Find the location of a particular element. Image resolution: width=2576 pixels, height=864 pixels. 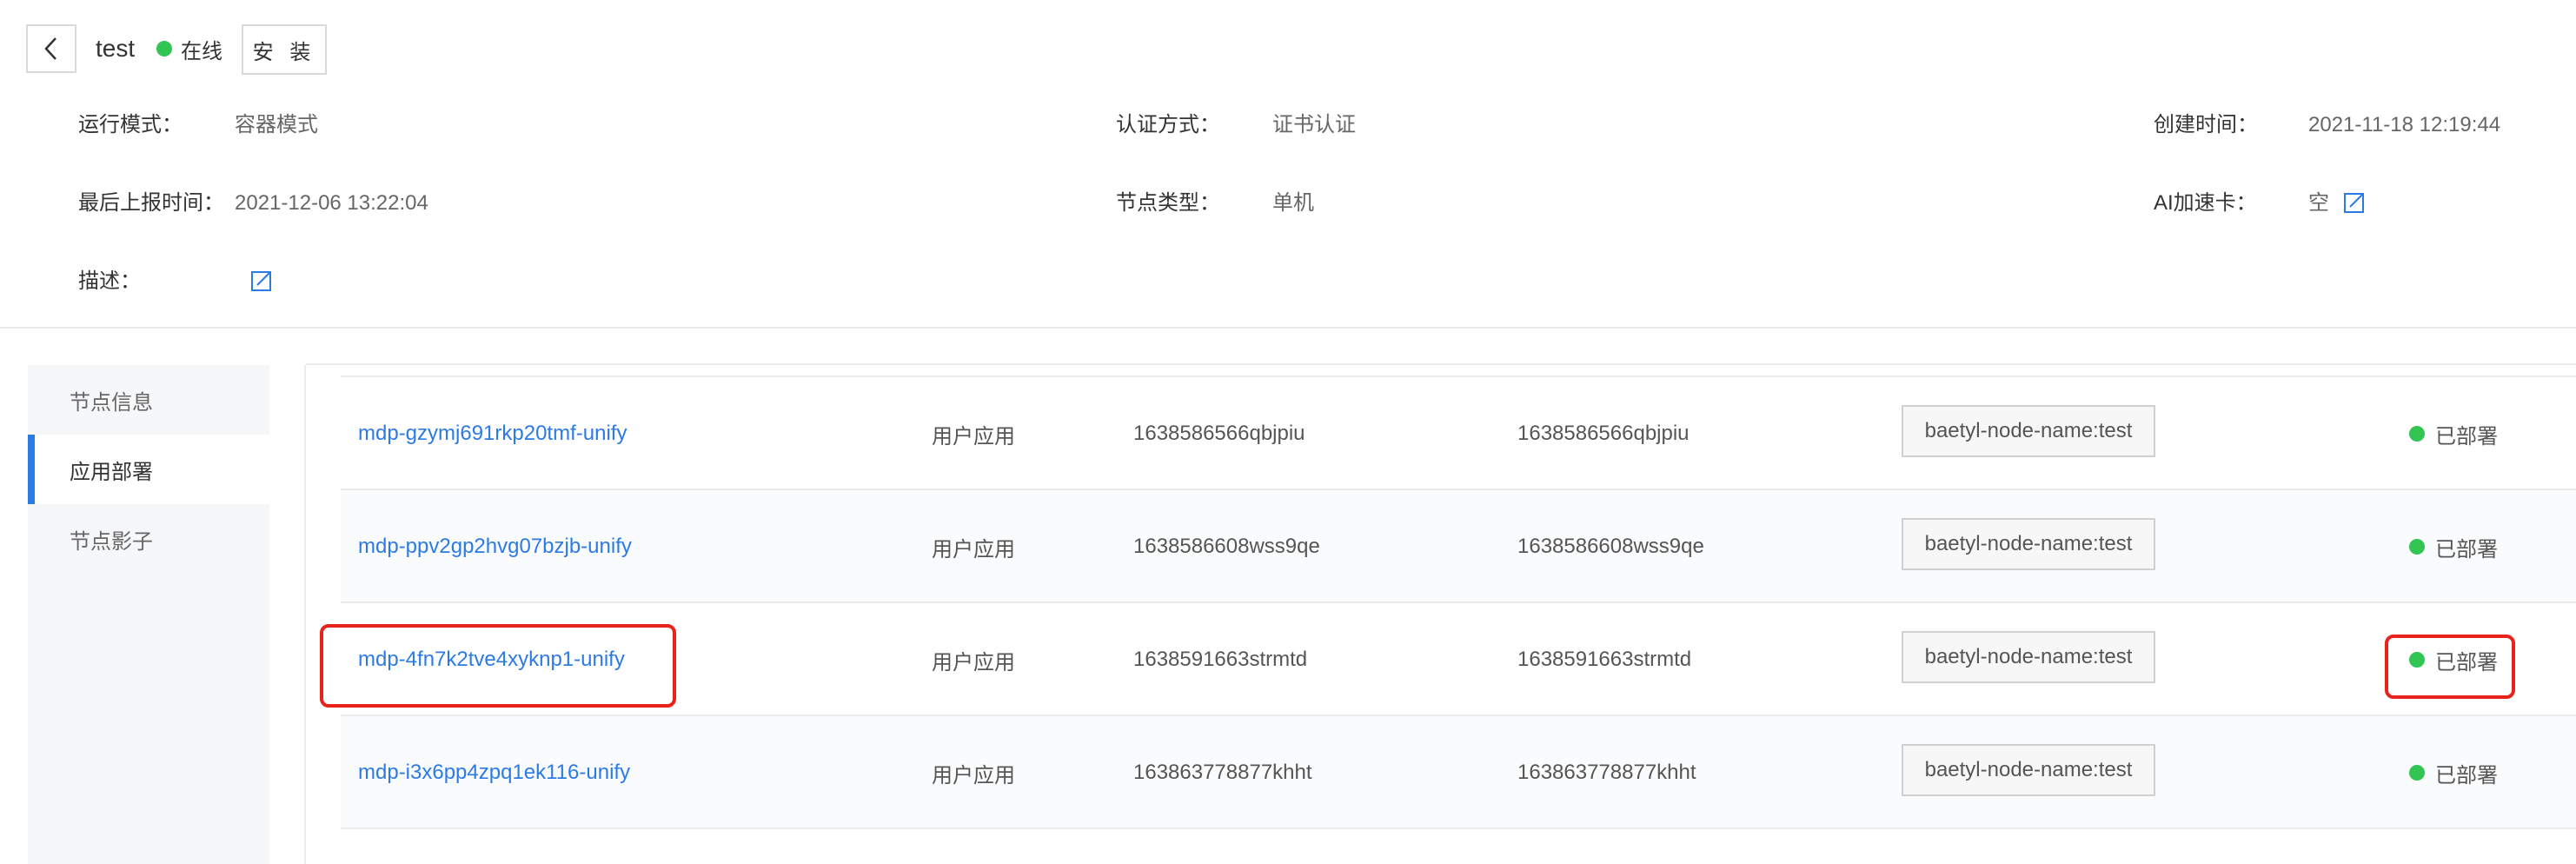

side-nav: 节点信息 应用部署 节点影子 is located at coordinates (148, 614).